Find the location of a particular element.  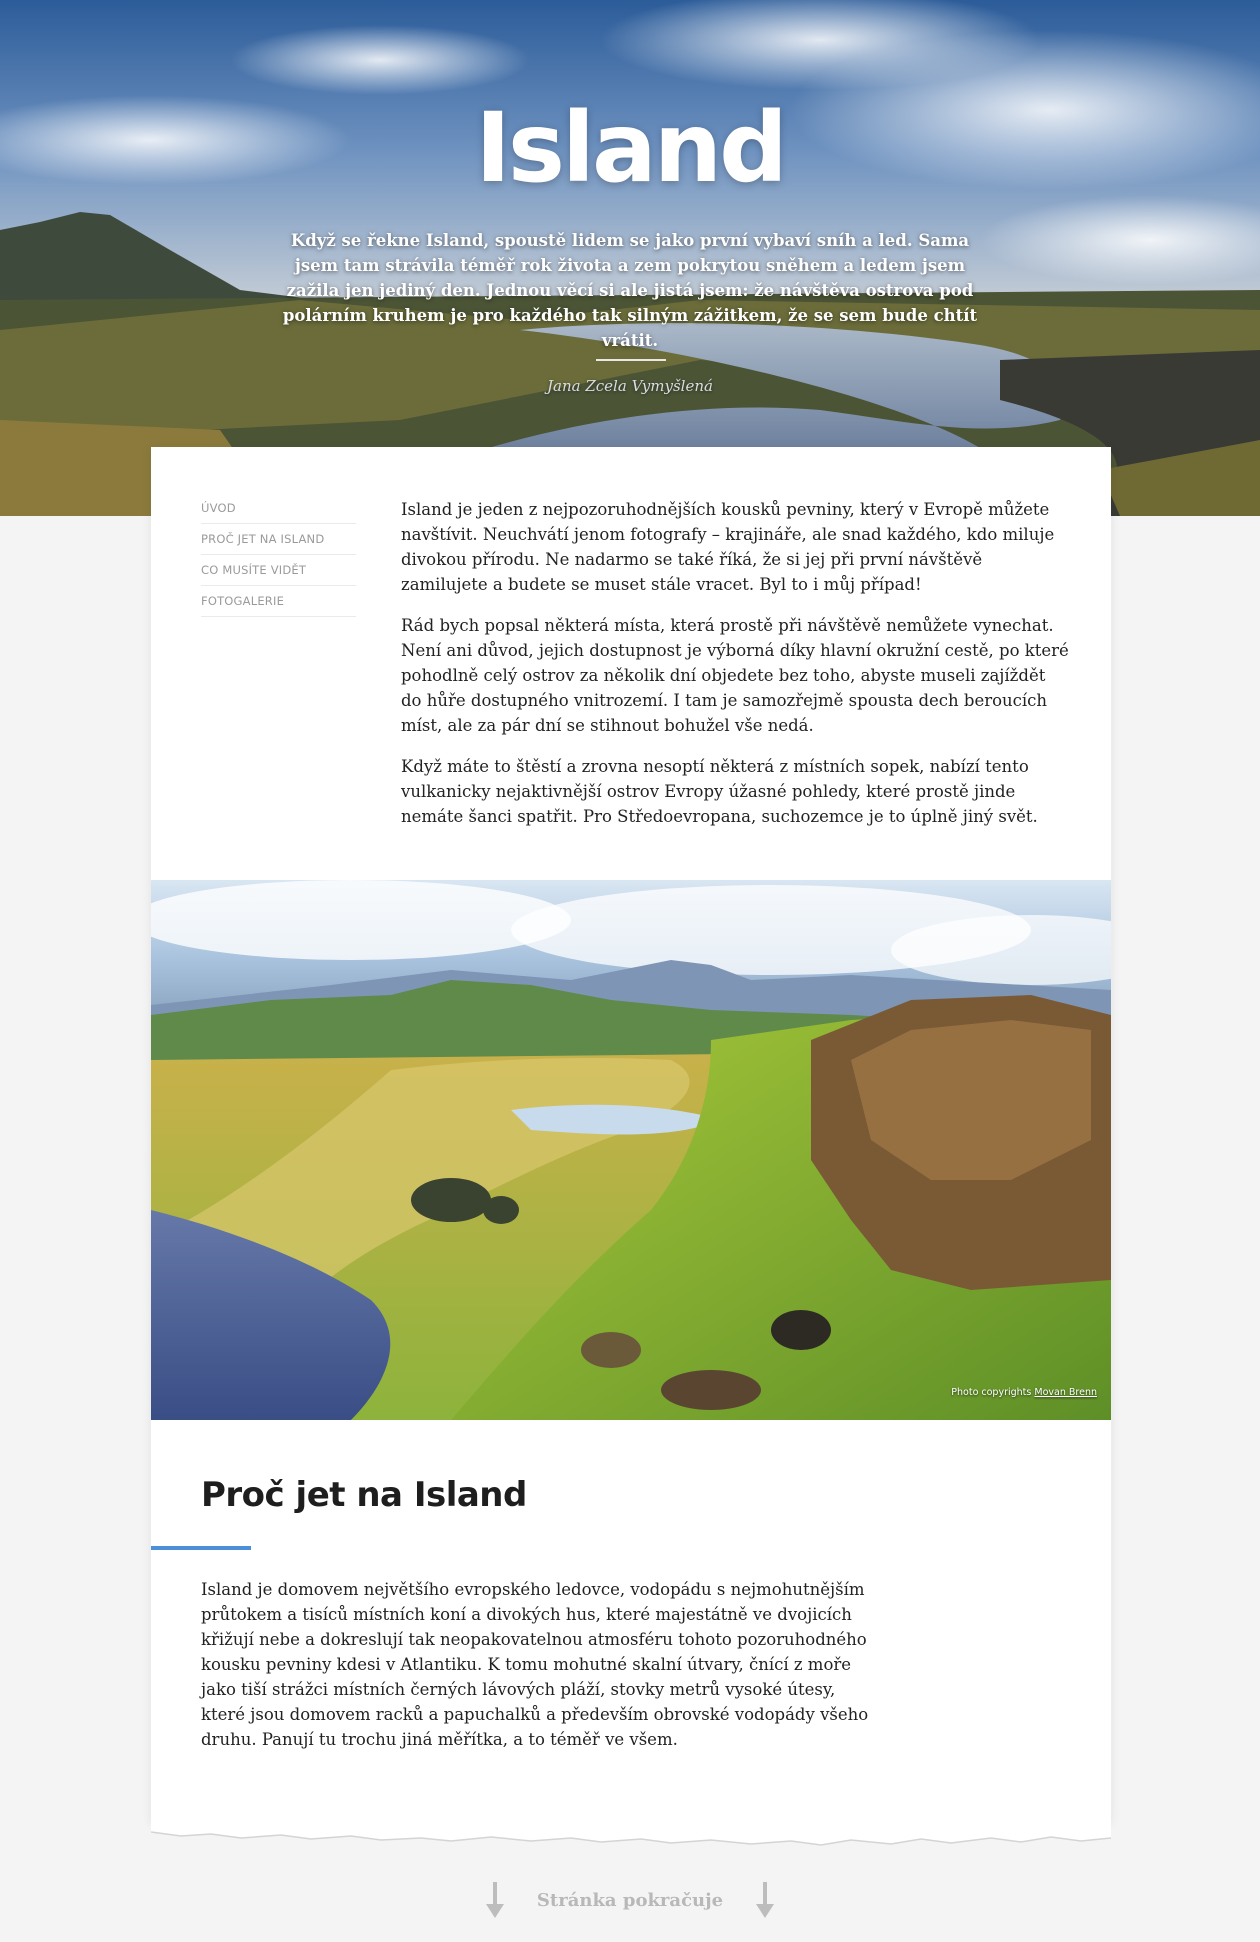

page-continues-indicator: Stránka pokračuje is located at coordinates (630, 1902).